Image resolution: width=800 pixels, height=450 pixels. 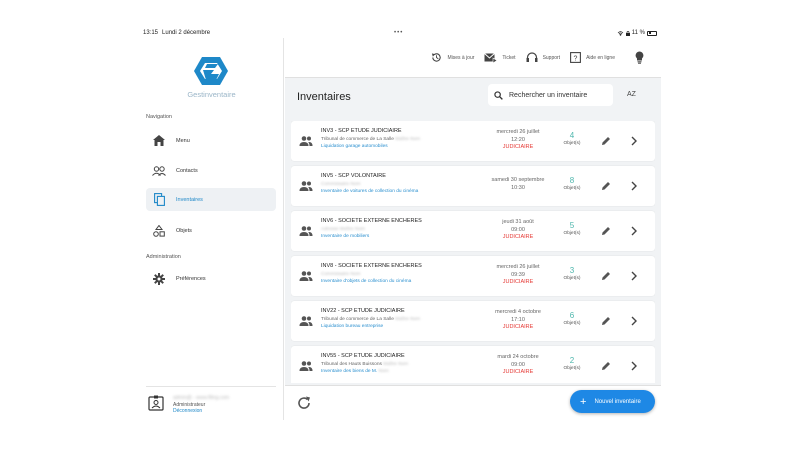 I want to click on inventory-datetime: samedi 30 septembre 10:30, so click(x=518, y=184).